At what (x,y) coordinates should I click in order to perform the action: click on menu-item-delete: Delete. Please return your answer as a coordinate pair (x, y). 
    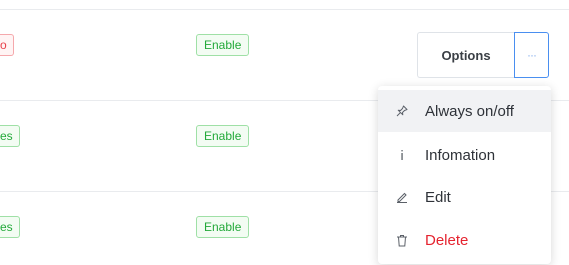
    Looking at the image, I should click on (464, 240).